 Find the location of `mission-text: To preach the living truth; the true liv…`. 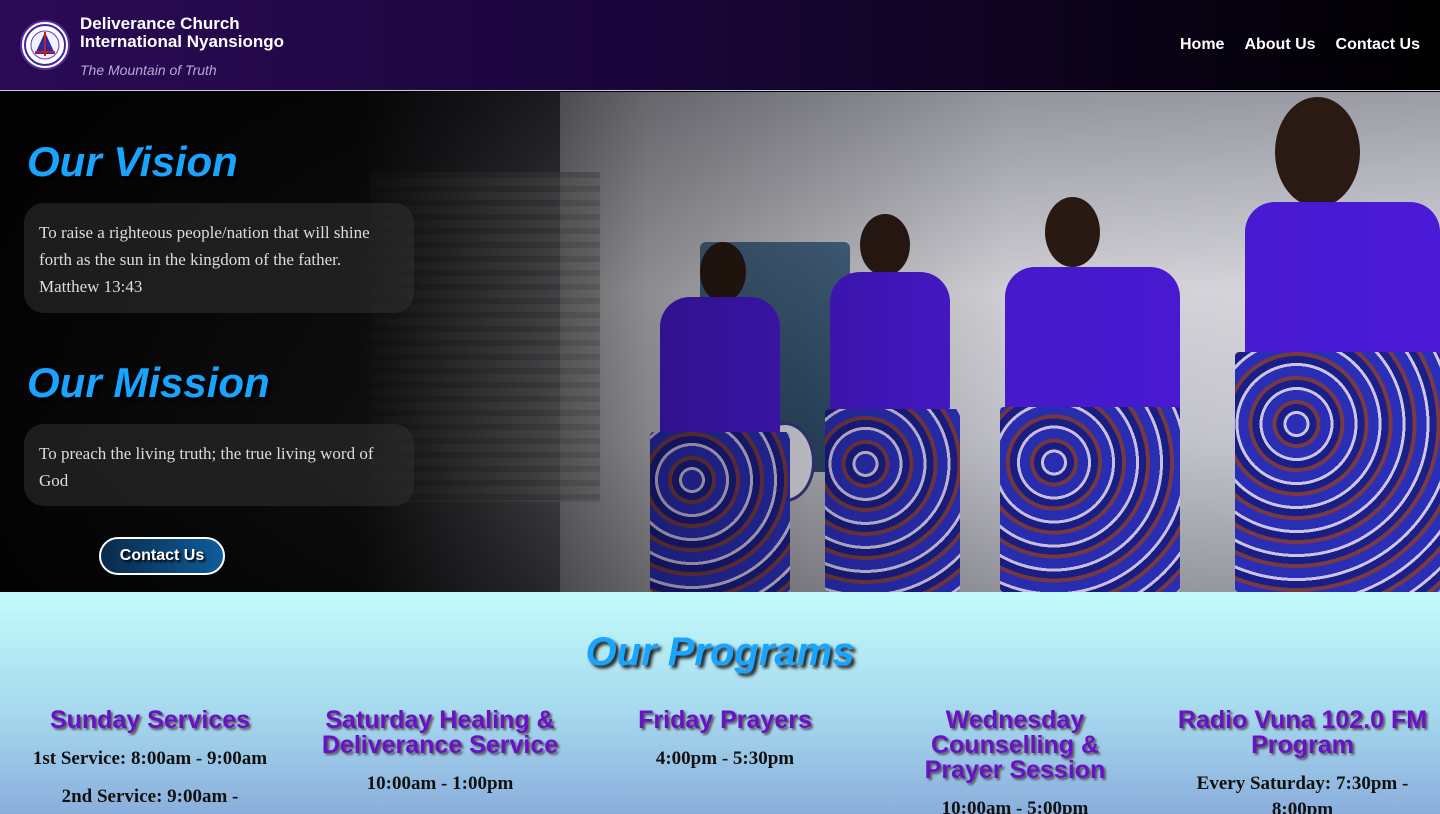

mission-text: To preach the living truth; the true liv… is located at coordinates (219, 465).